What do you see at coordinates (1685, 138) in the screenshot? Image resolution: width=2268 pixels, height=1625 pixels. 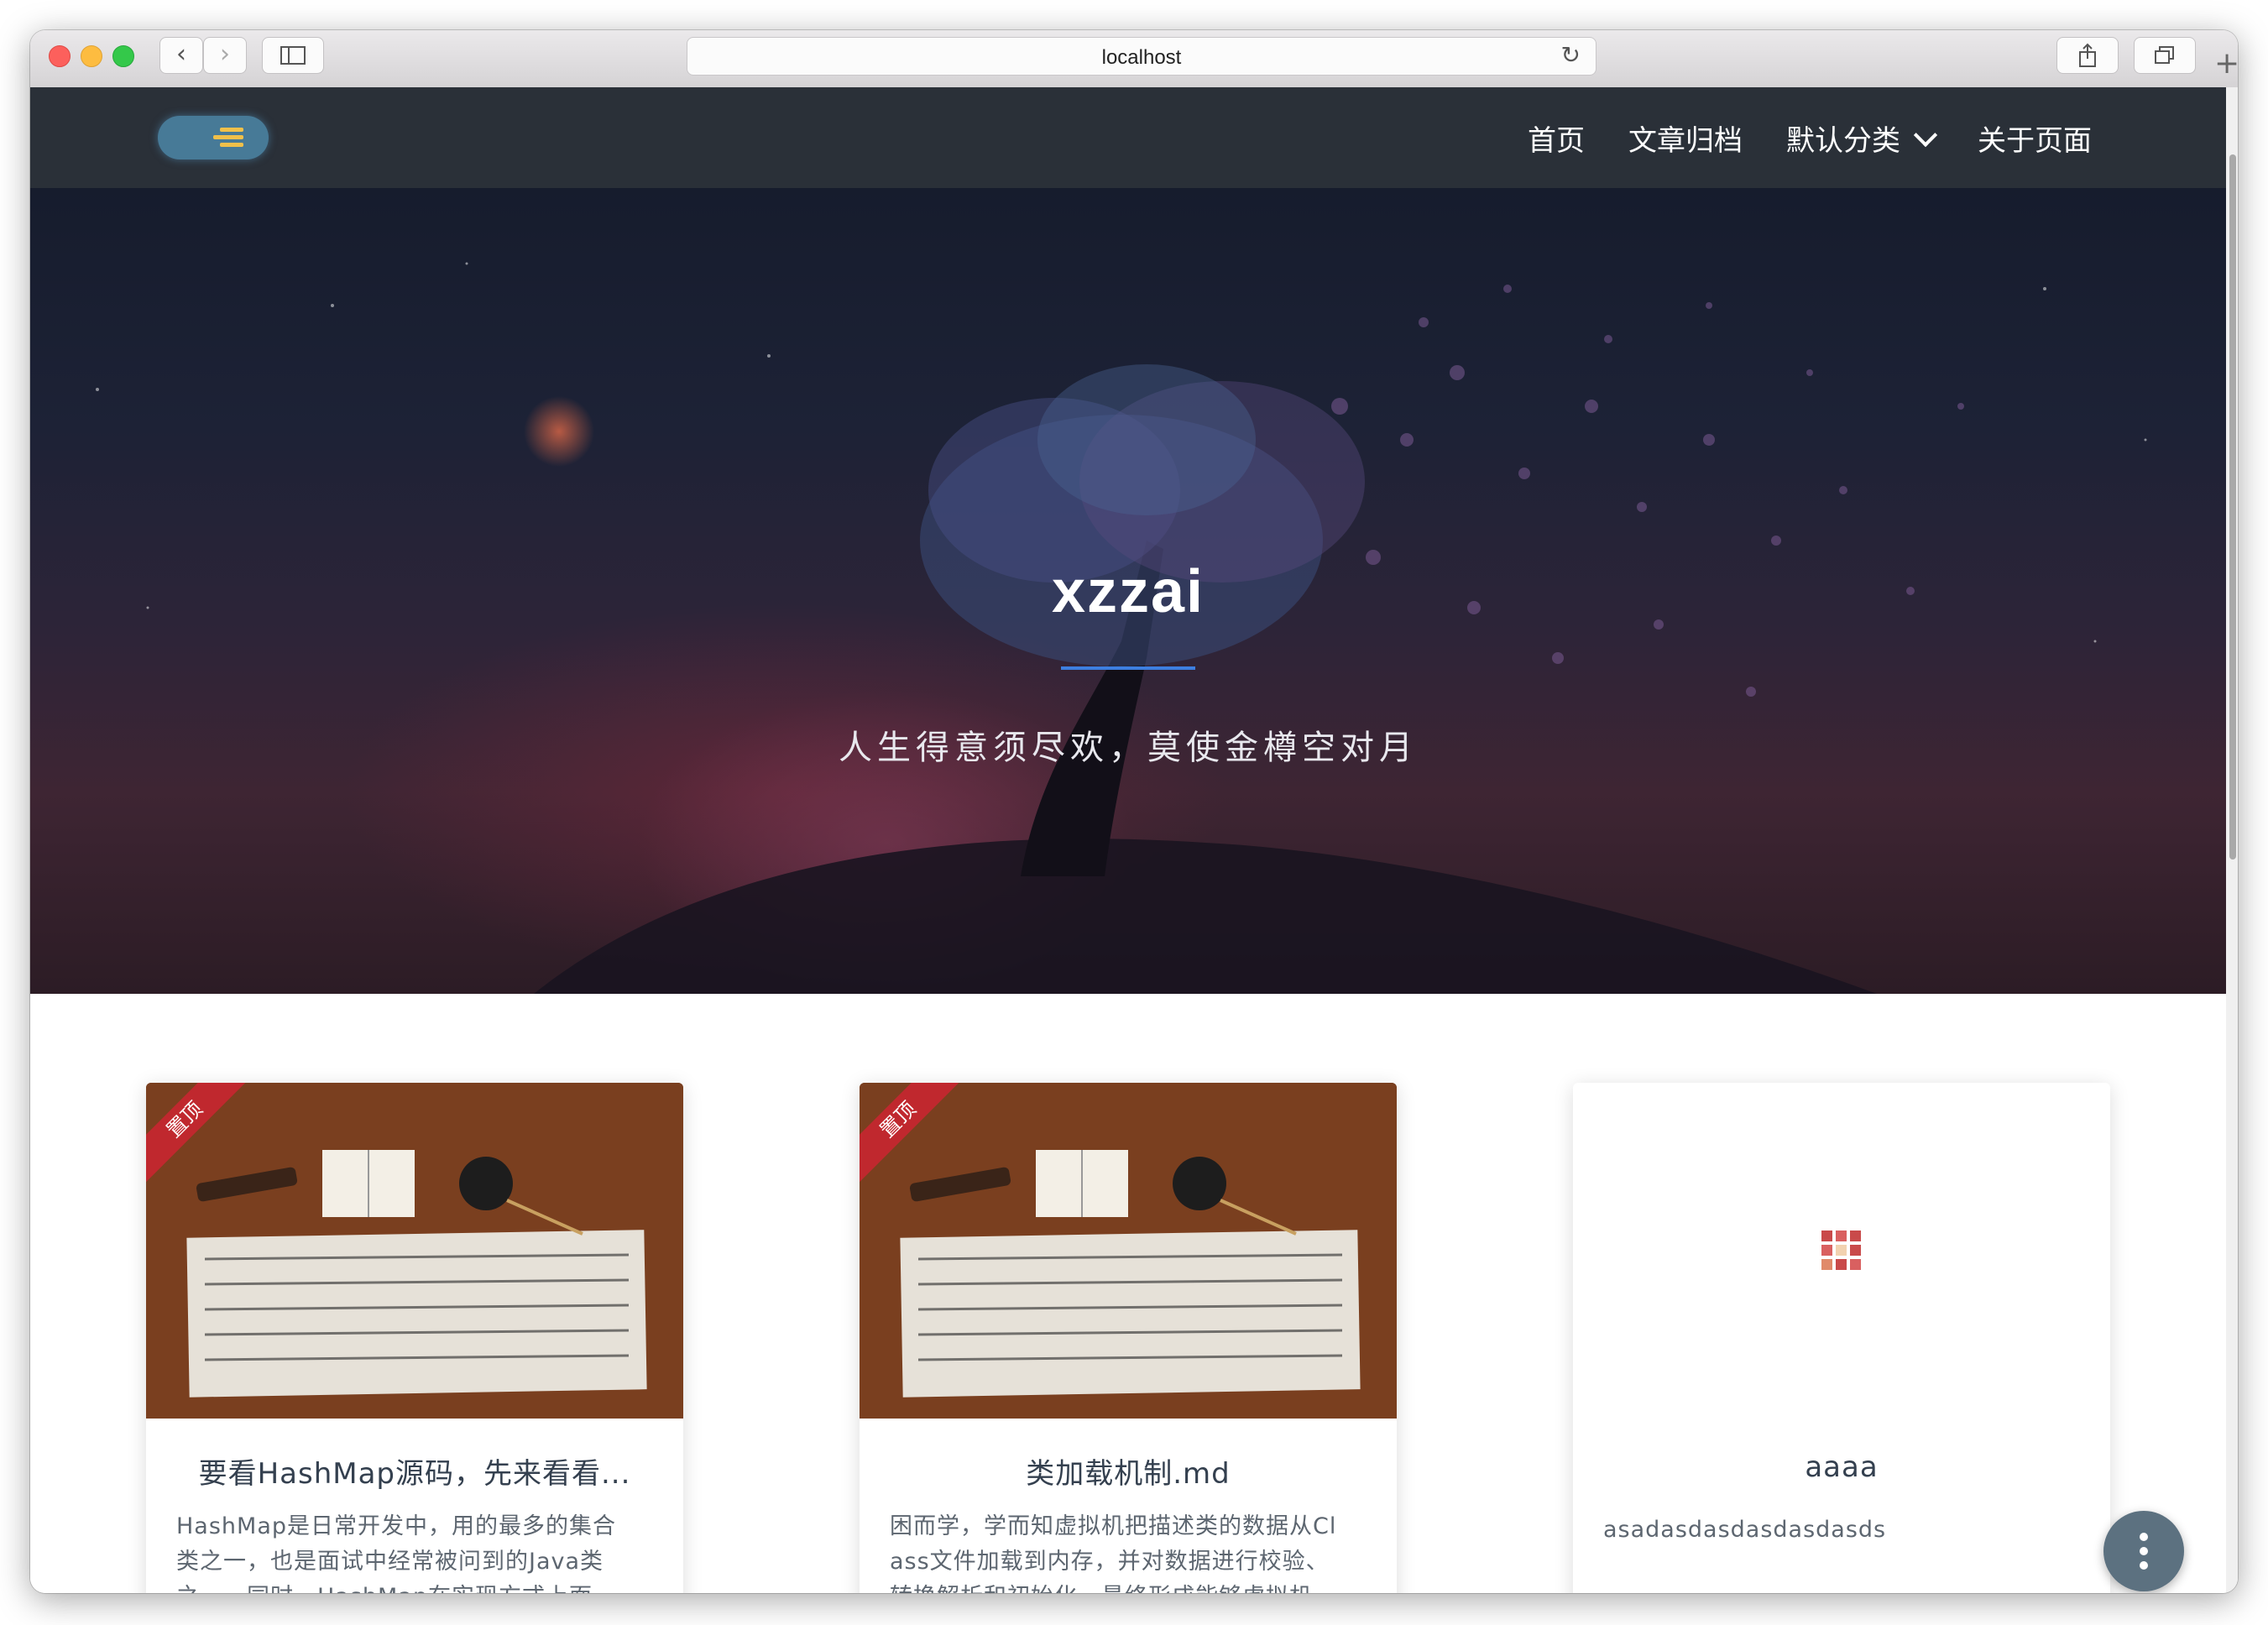 I see `nav-item-archive: 文章归档` at bounding box center [1685, 138].